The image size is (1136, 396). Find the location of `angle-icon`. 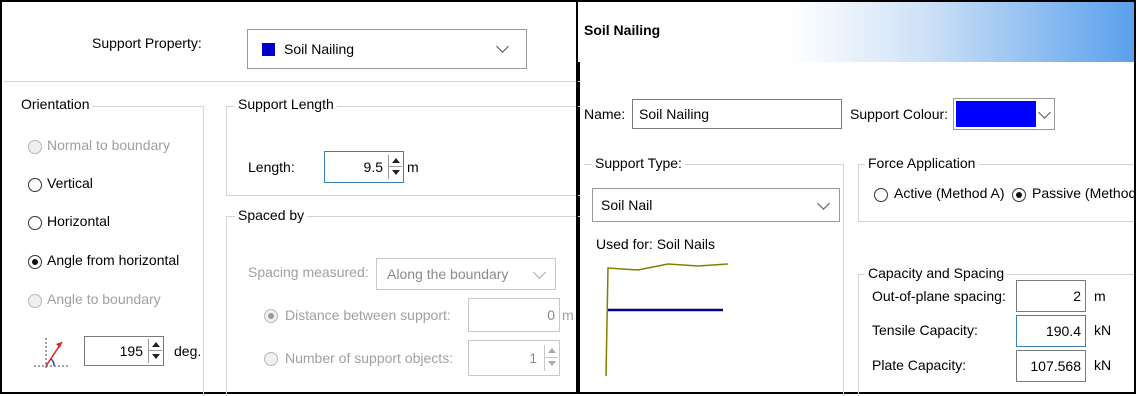

angle-icon is located at coordinates (52, 352).